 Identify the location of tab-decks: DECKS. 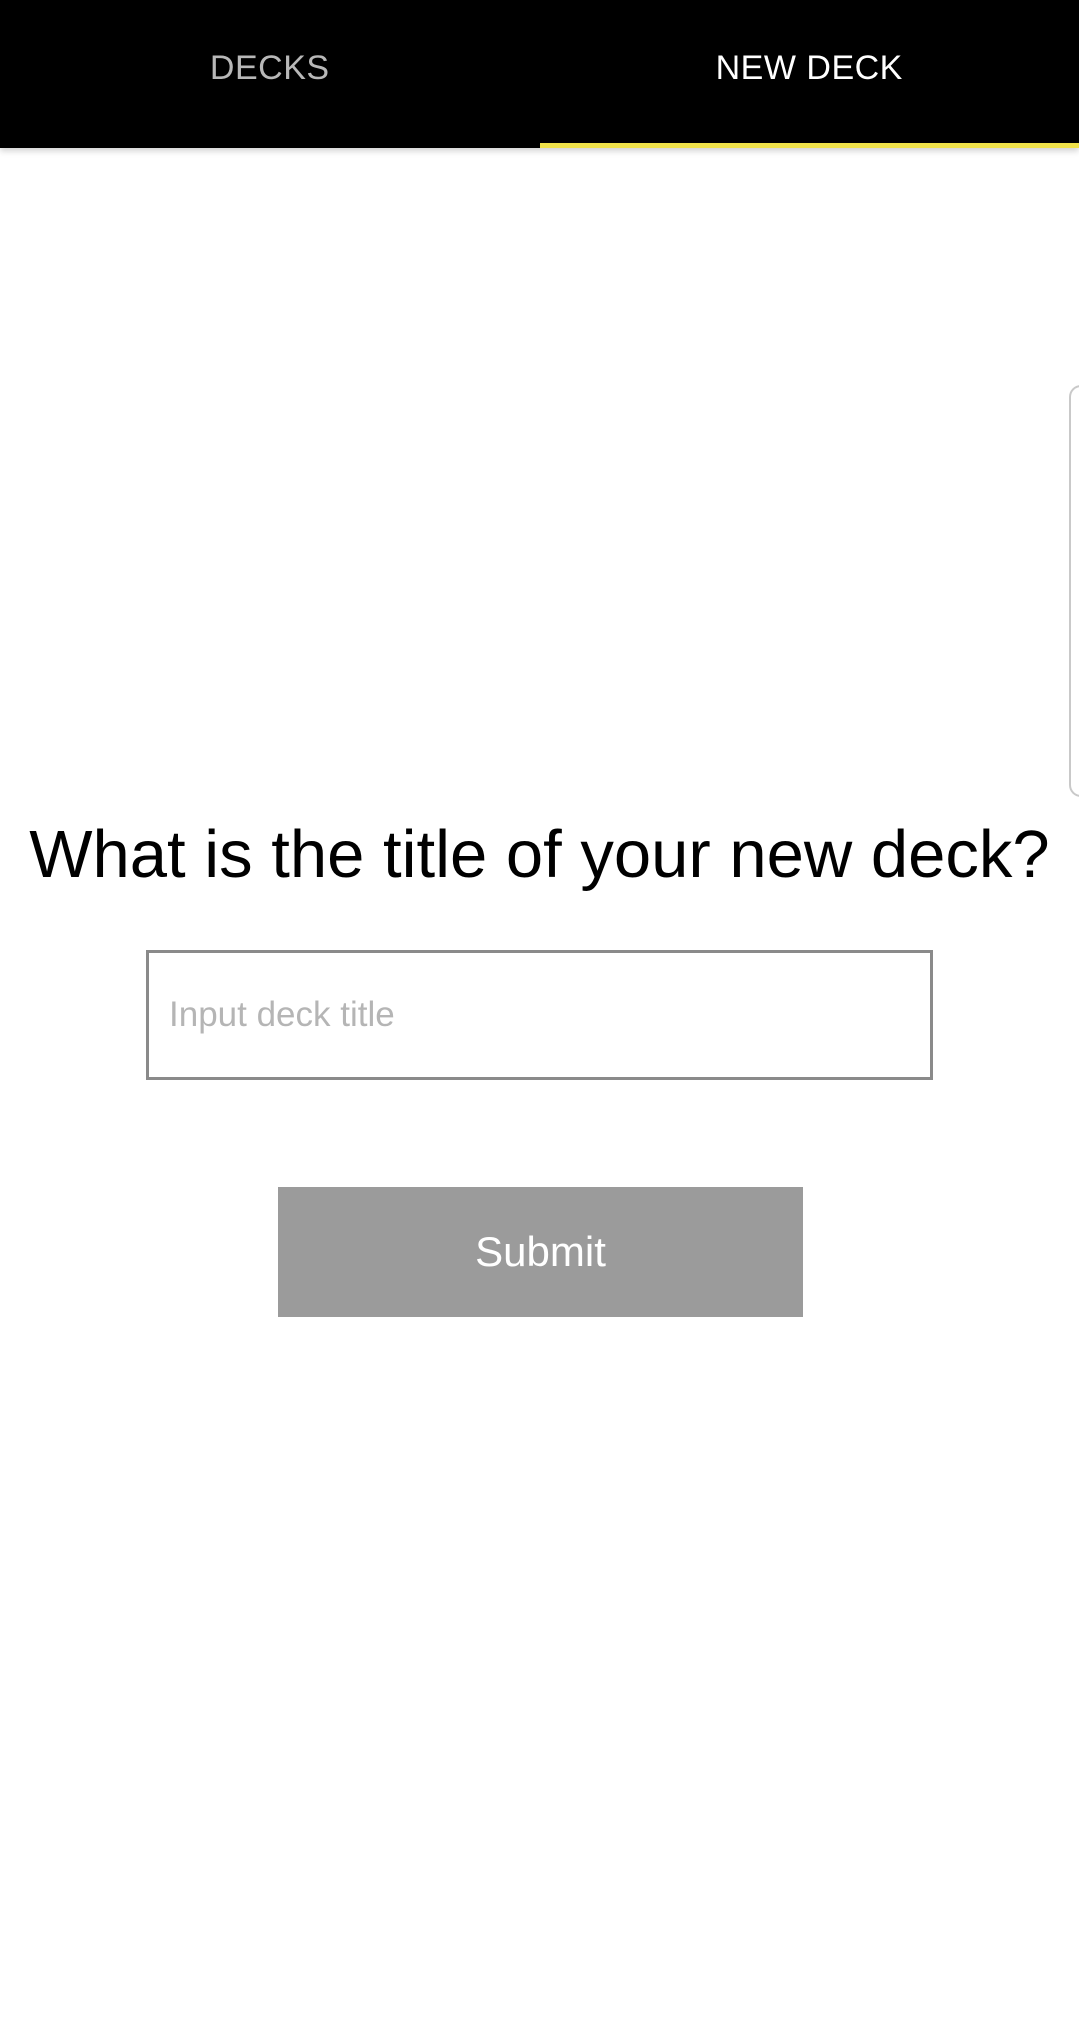
(270, 74).